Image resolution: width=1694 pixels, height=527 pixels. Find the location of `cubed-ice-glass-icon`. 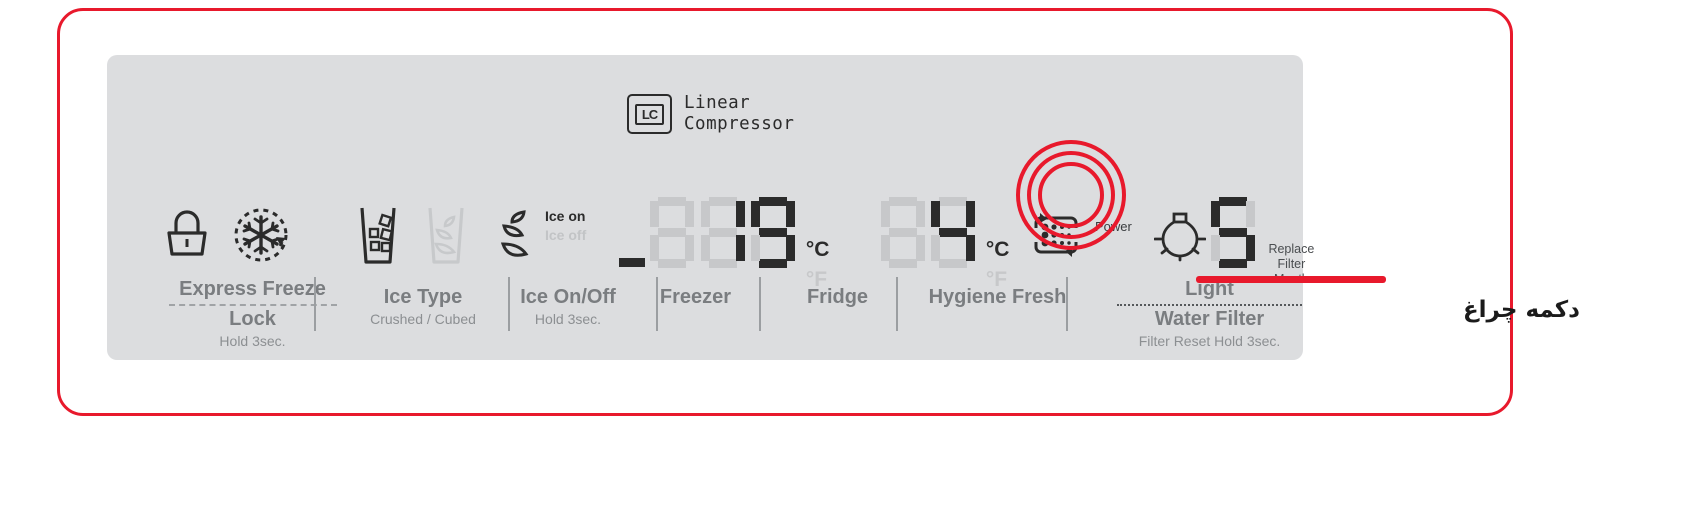

cubed-ice-glass-icon is located at coordinates (446, 235).